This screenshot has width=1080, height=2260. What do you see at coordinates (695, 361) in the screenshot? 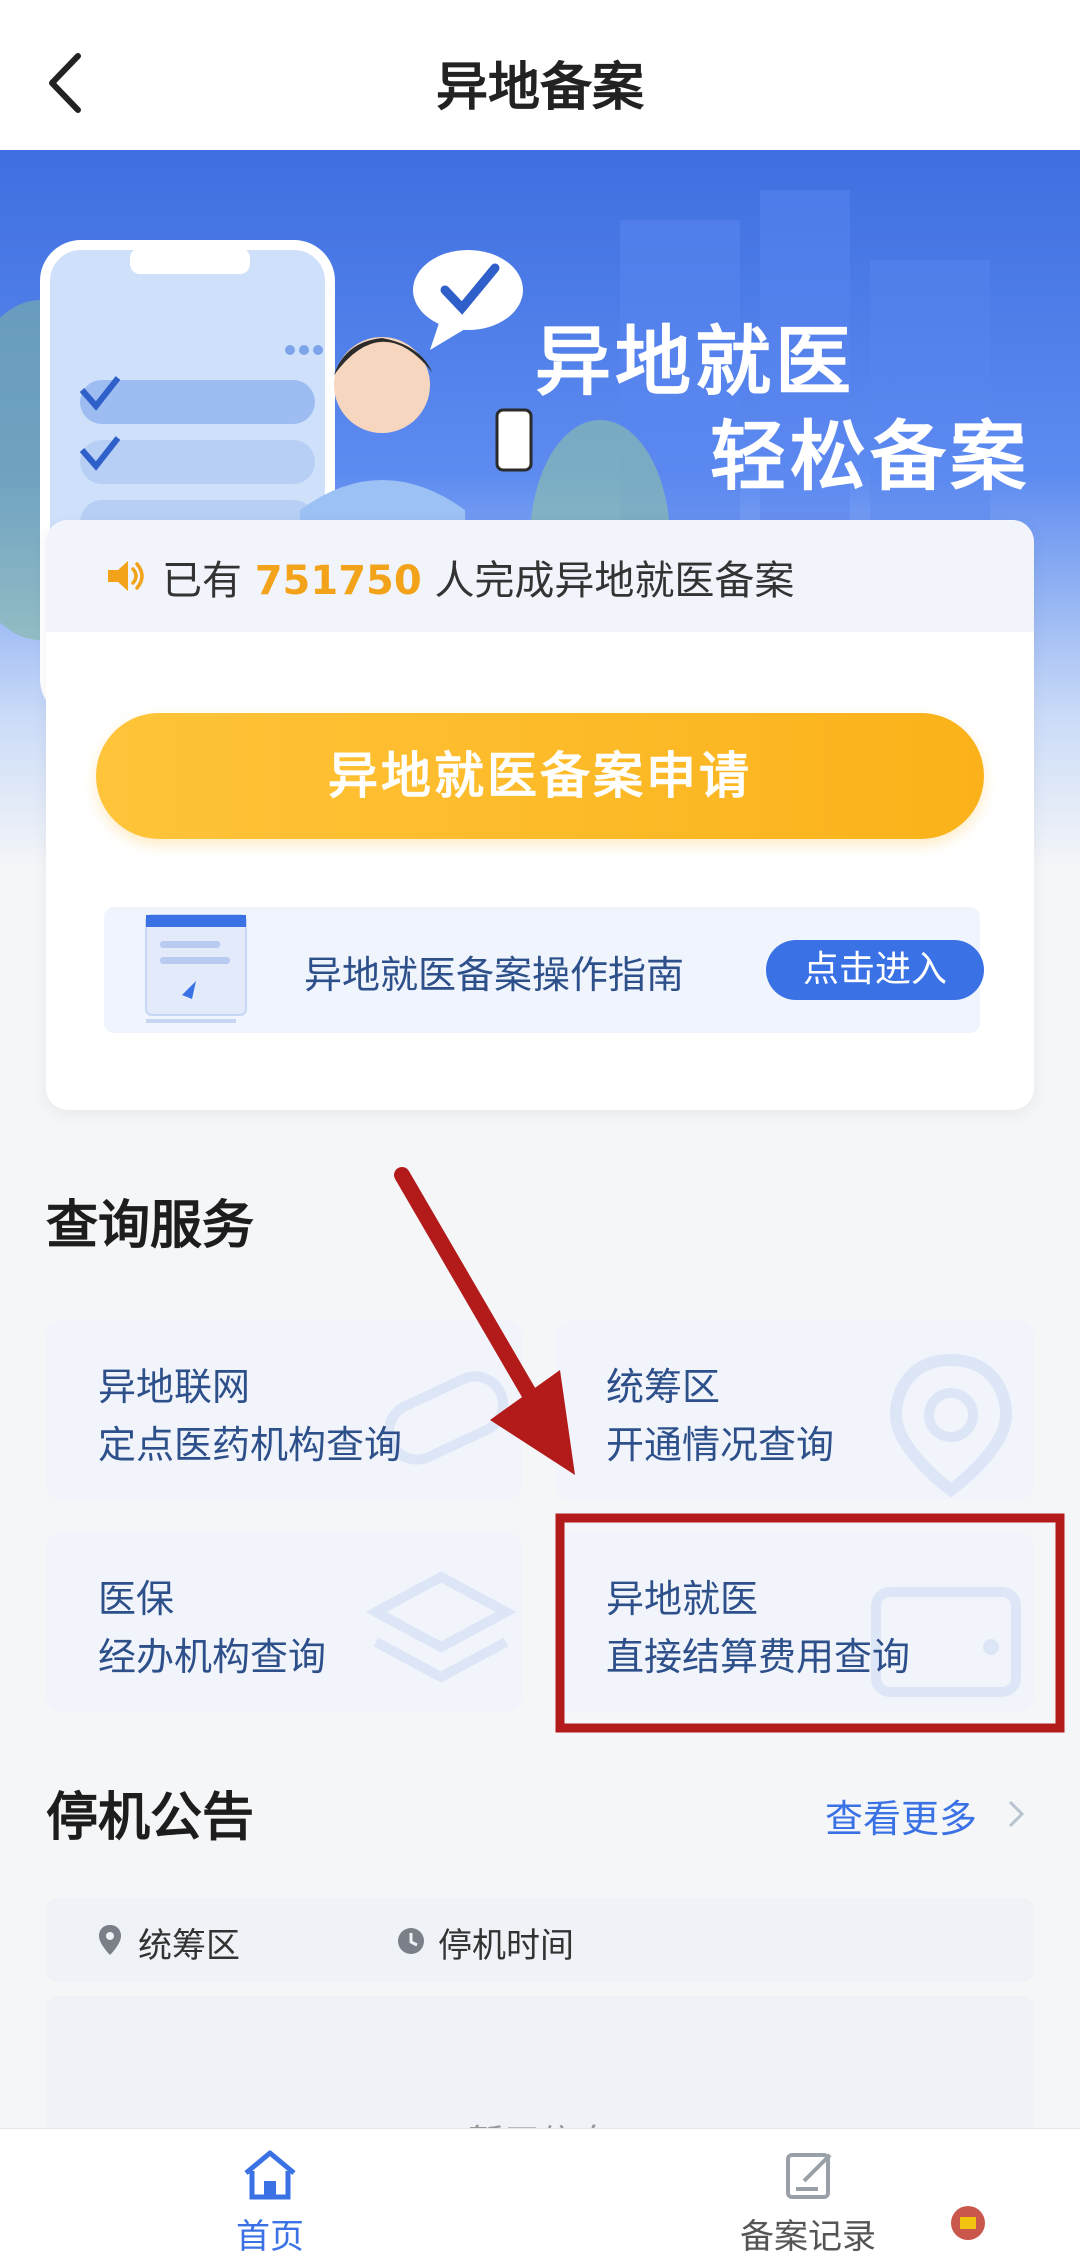
I see `banner-slogan-line1: 异地就医` at bounding box center [695, 361].